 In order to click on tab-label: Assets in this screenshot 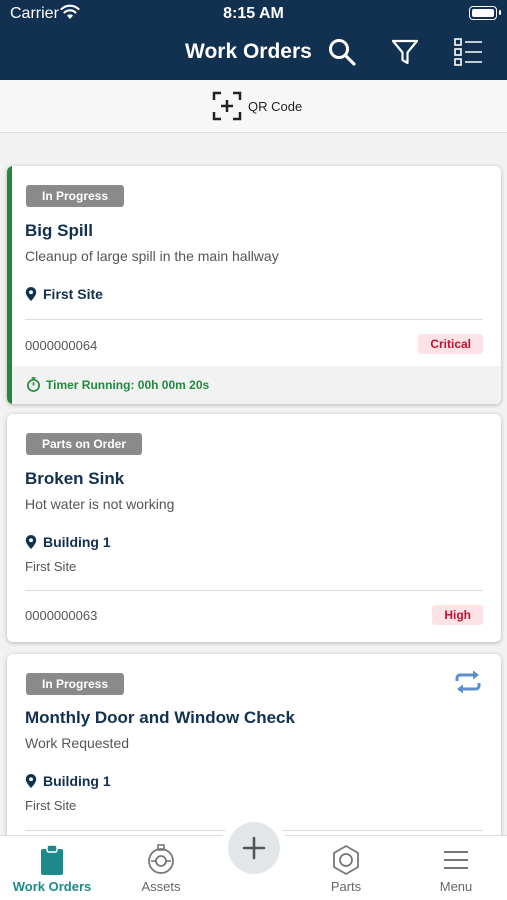, I will do `click(161, 886)`.